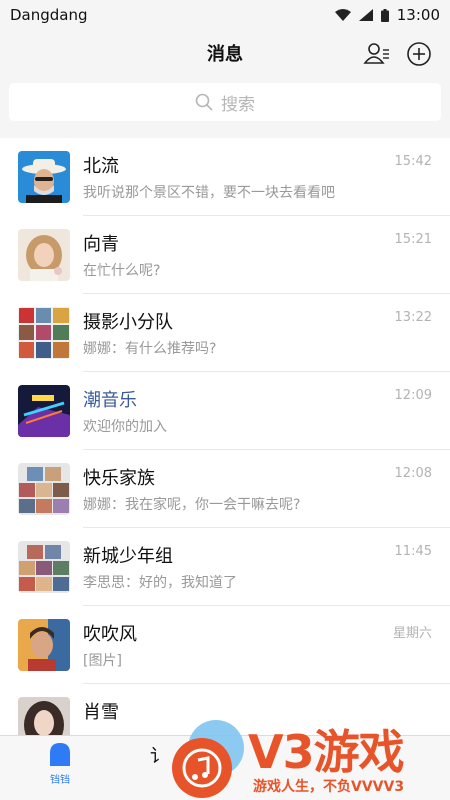 The image size is (450, 800). I want to click on wifi-icon, so click(342, 15).